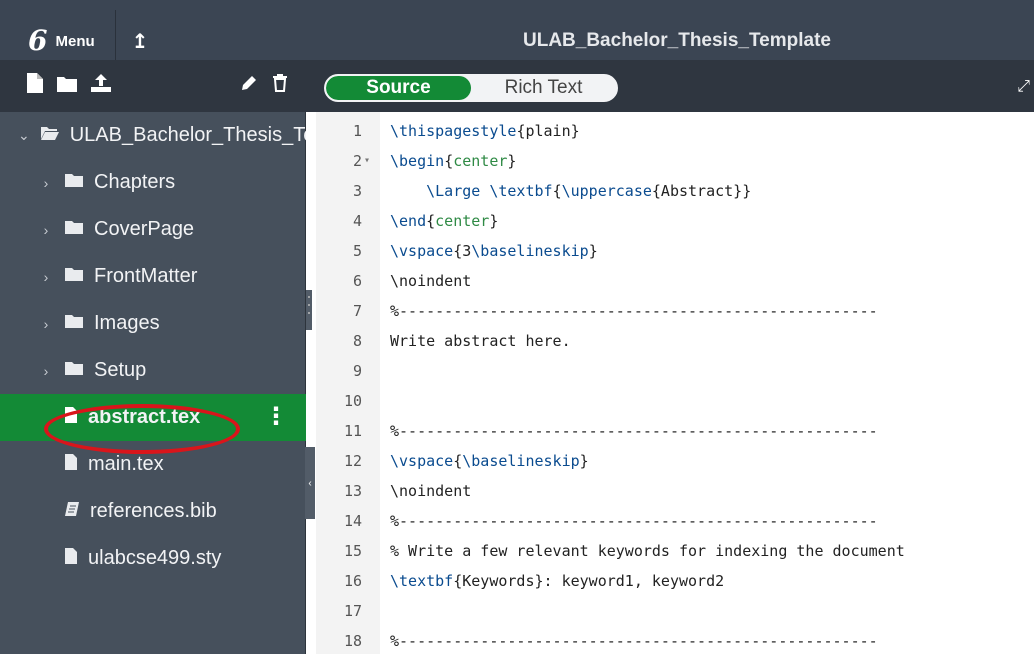 The image size is (1034, 654). I want to click on tree-folder-setup: › Setup, so click(153, 370).